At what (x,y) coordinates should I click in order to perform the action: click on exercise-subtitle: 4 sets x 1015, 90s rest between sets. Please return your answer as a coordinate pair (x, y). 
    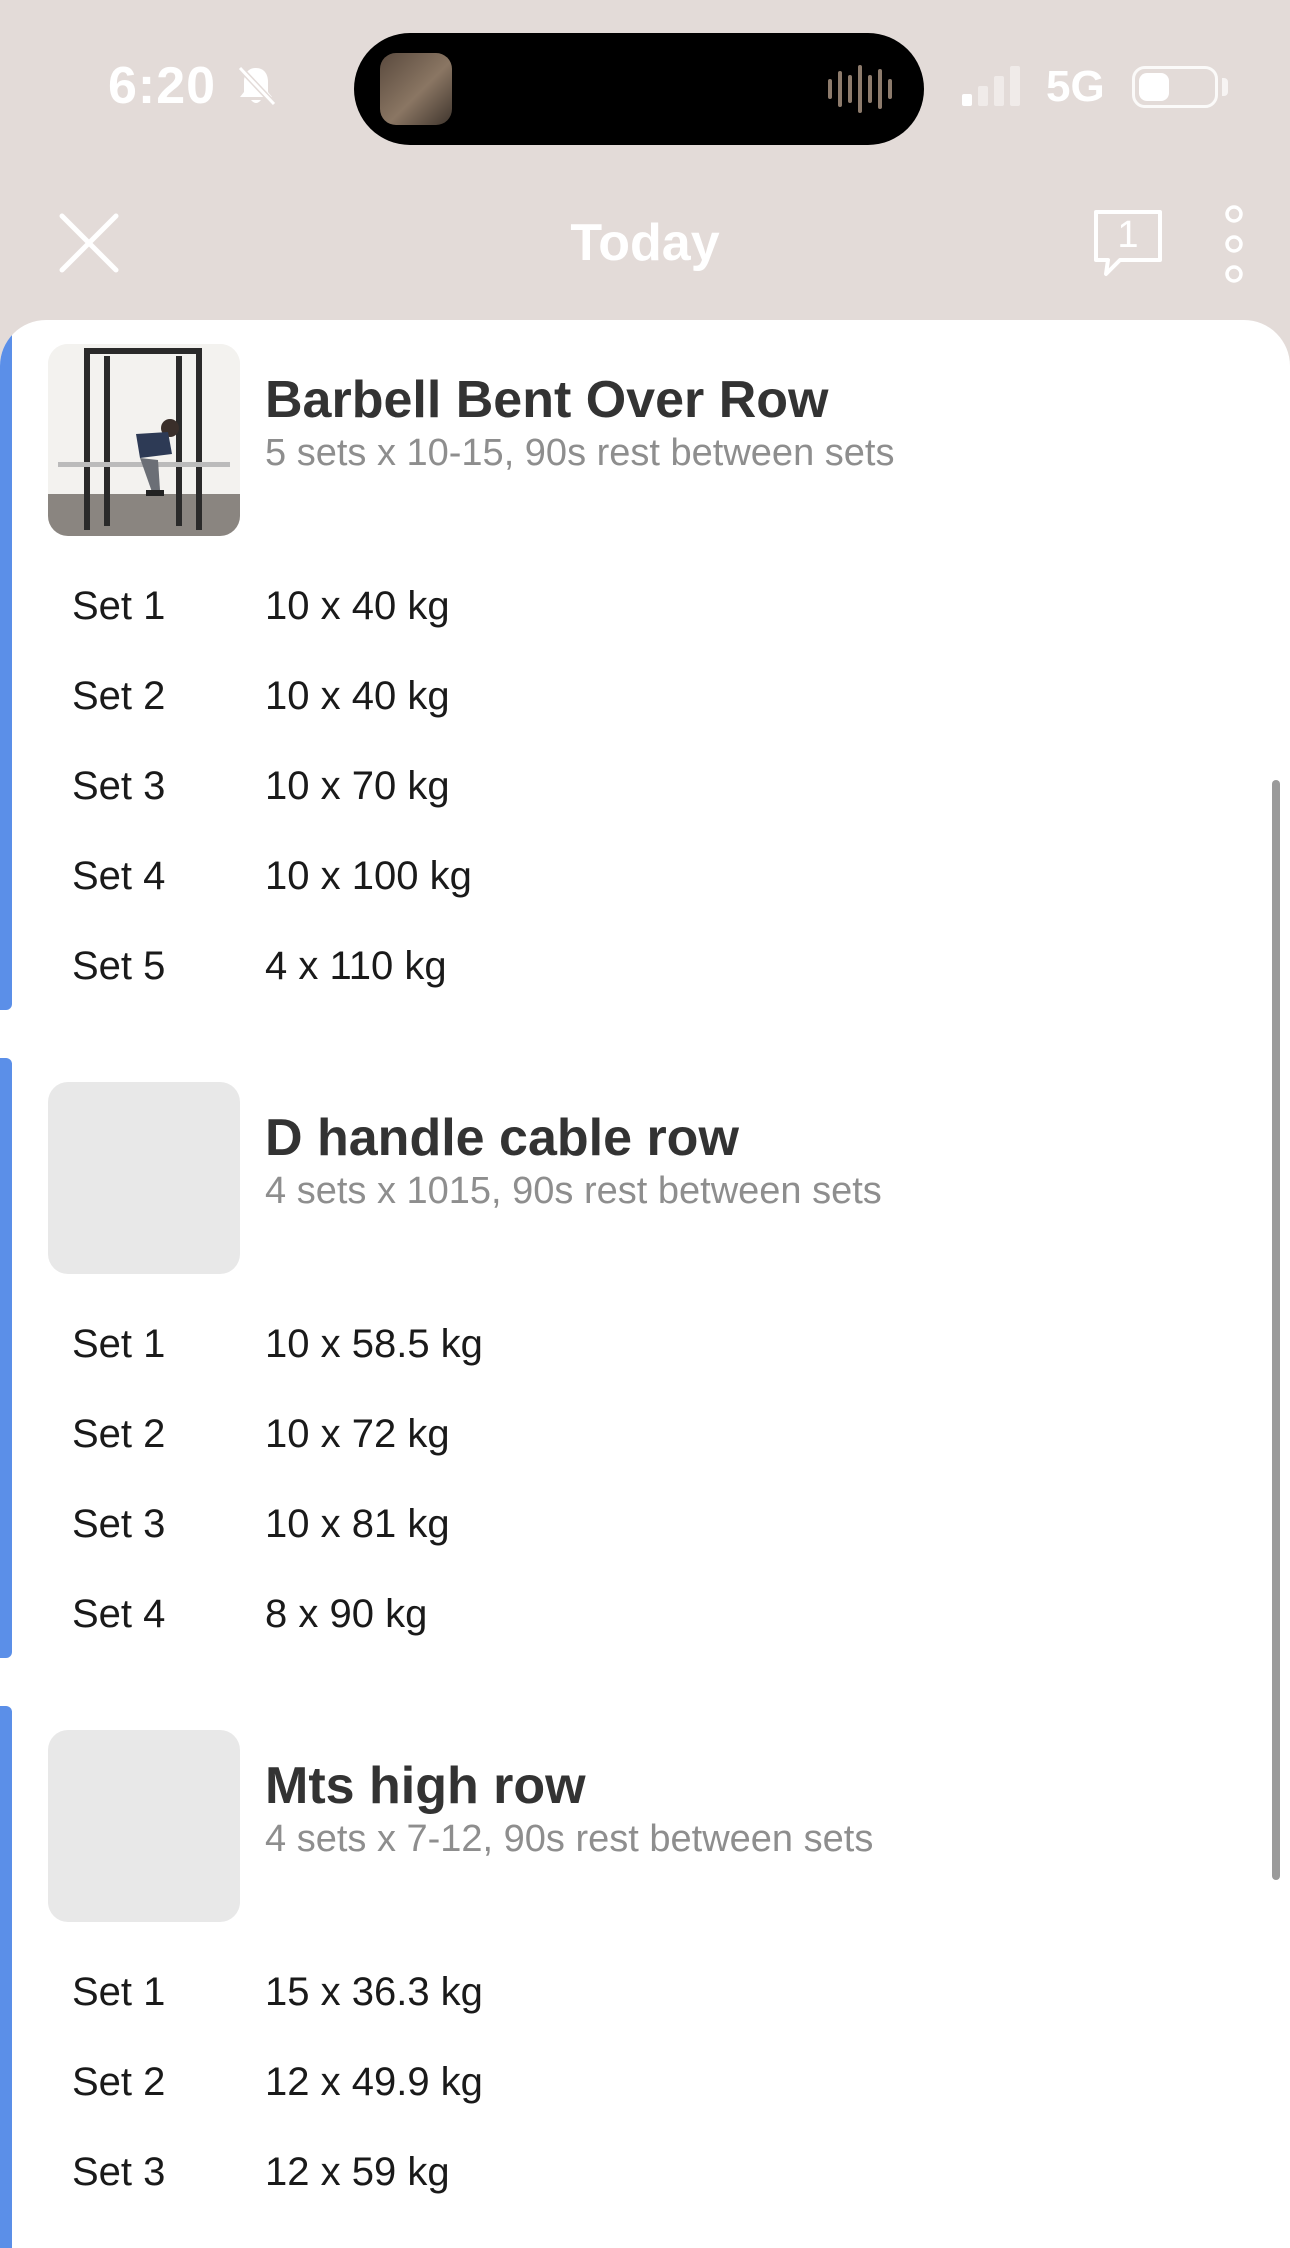
    Looking at the image, I should click on (573, 1191).